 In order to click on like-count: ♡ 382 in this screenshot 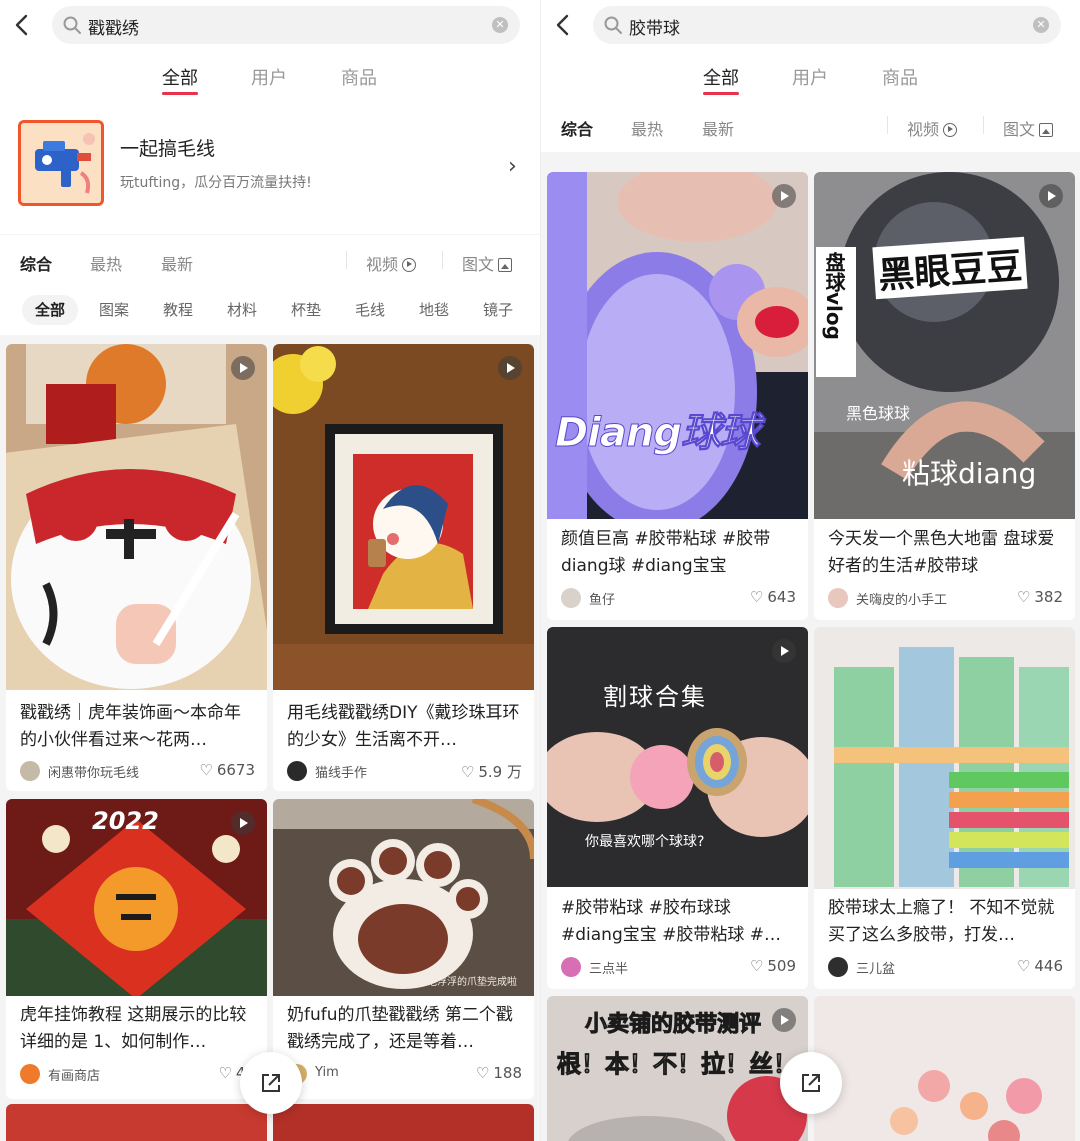, I will do `click(1040, 597)`.